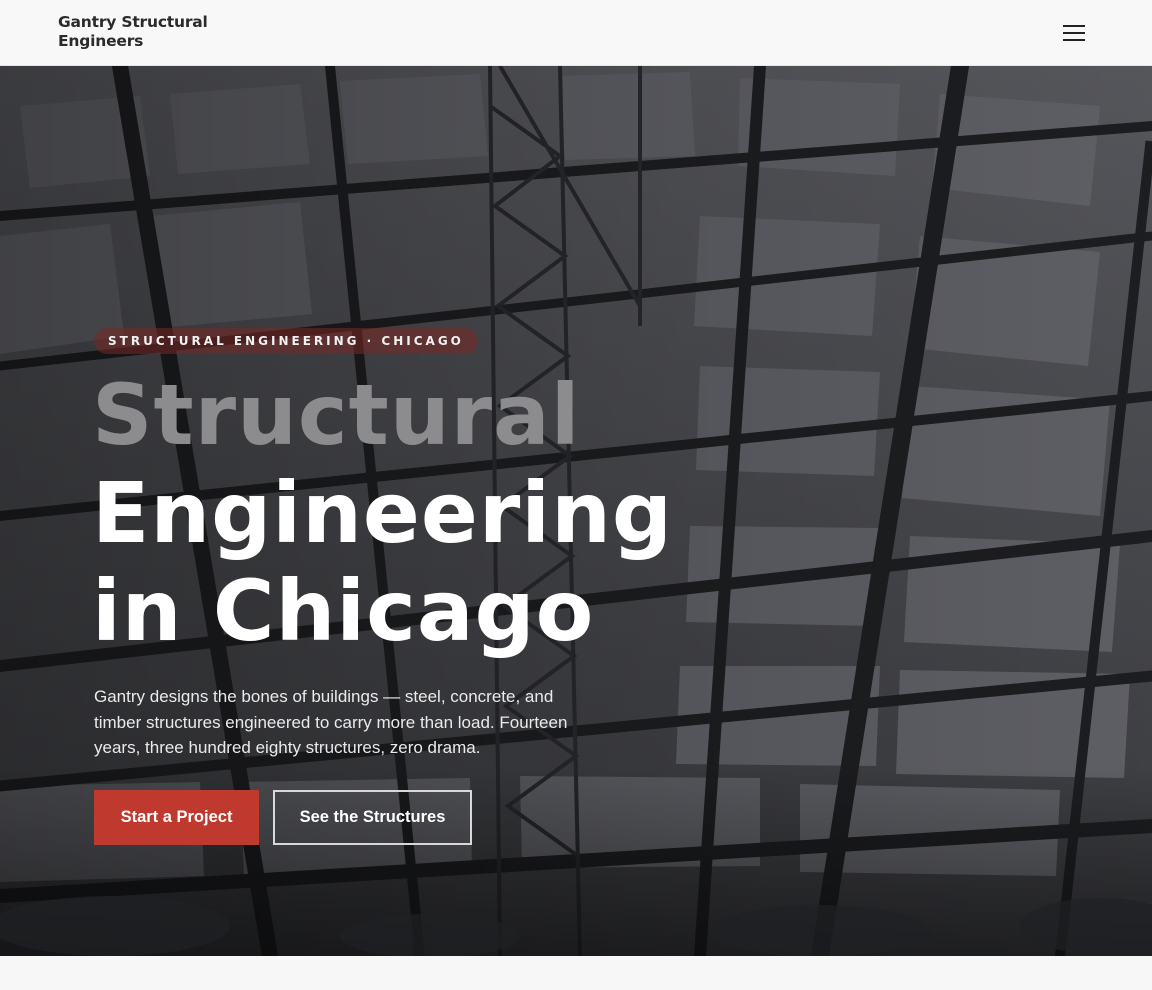  I want to click on logo-line-2: Engineers, so click(101, 41).